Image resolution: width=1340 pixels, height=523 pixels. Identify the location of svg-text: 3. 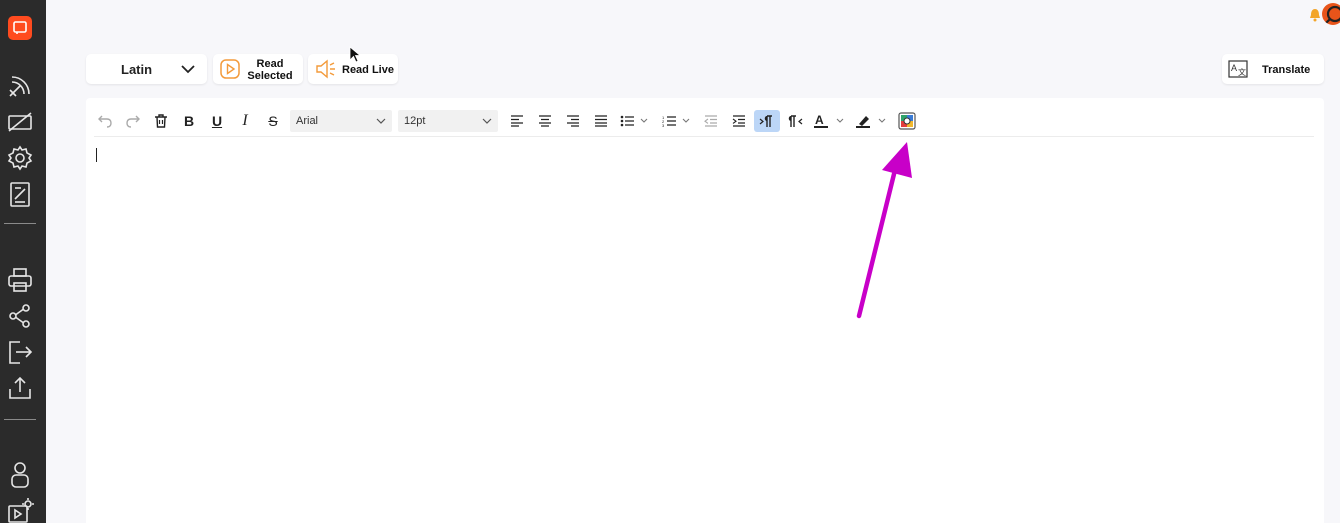
(663, 125).